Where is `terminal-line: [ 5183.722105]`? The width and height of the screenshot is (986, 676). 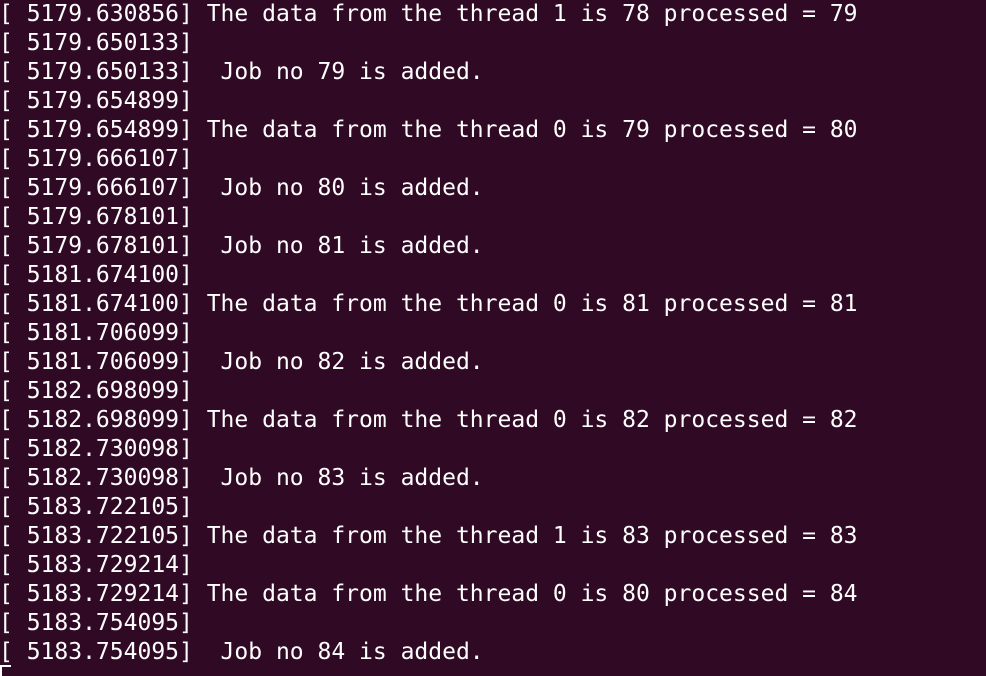 terminal-line: [ 5183.722105] is located at coordinates (96, 507).